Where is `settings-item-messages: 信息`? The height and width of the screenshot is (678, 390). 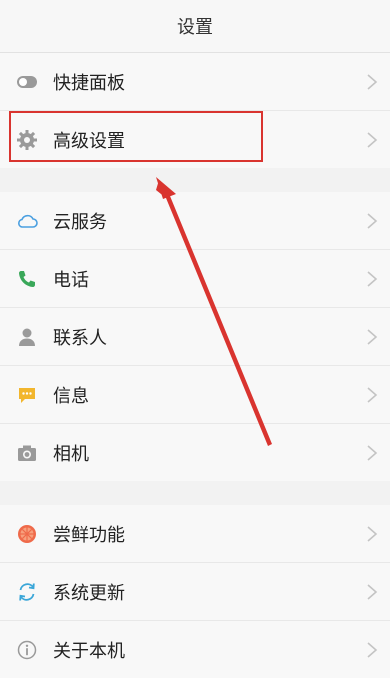
settings-item-messages: 信息 is located at coordinates (195, 395).